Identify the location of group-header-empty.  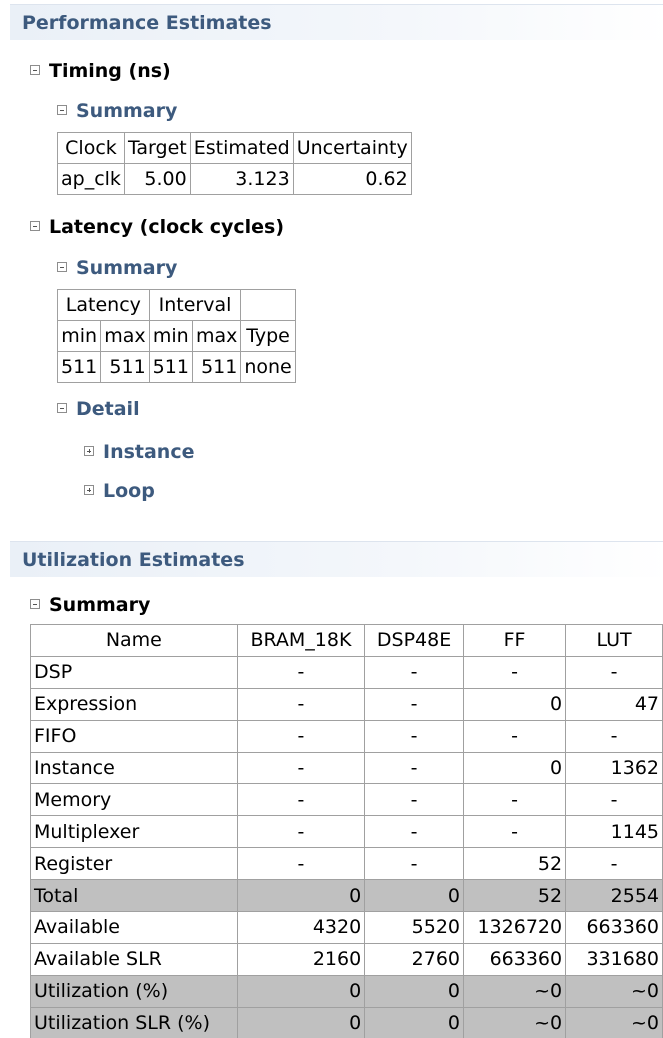
(268, 305).